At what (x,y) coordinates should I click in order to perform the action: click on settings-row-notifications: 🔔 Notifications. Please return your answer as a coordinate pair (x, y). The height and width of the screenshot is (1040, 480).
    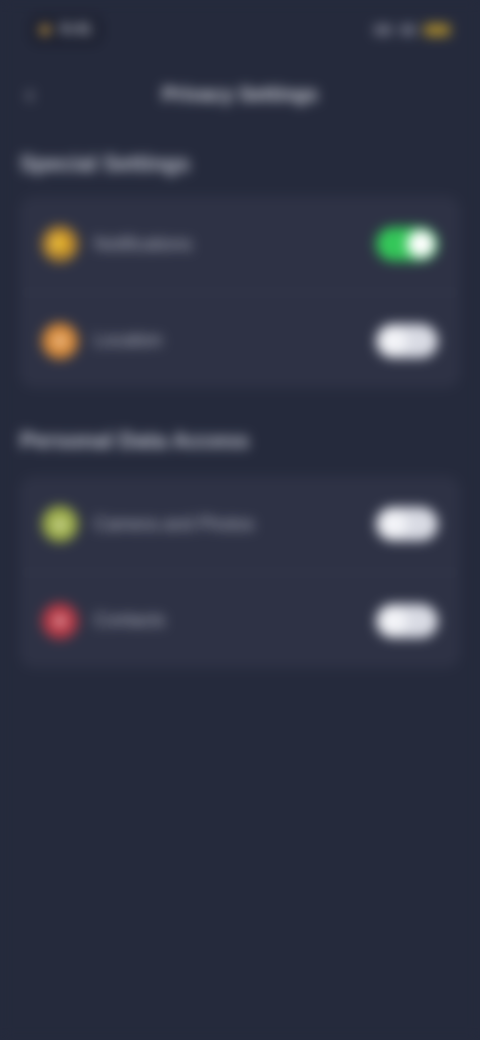
    Looking at the image, I should click on (240, 244).